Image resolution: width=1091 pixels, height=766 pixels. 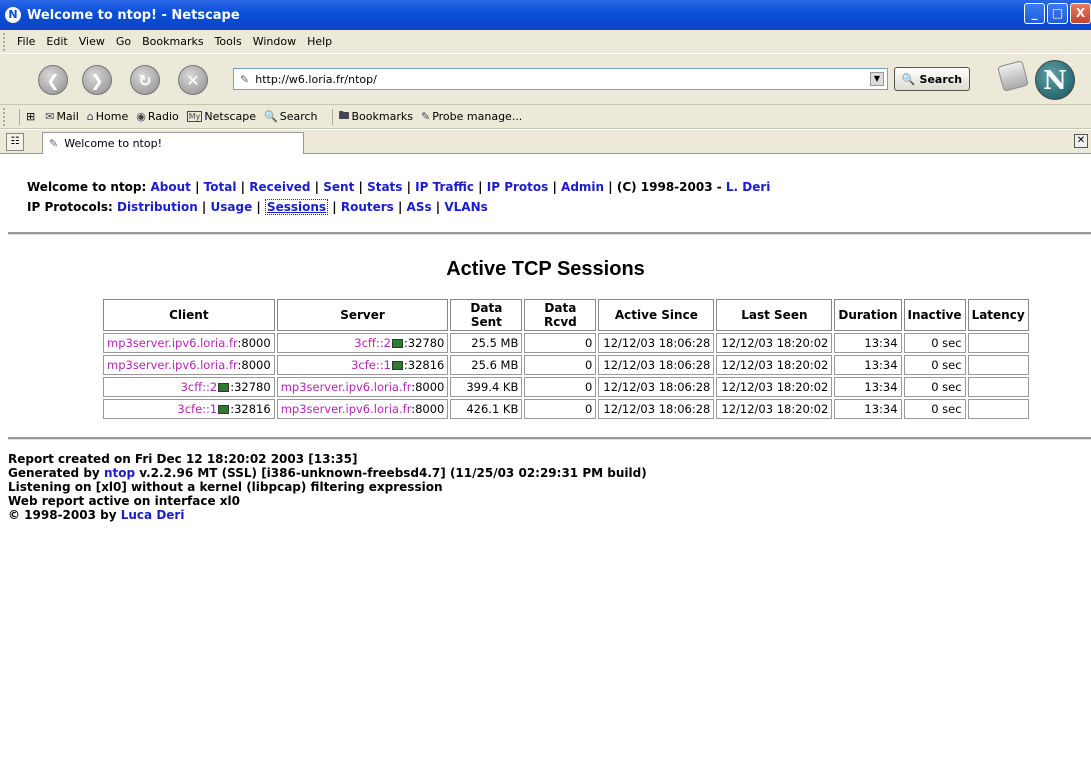 I want to click on menu-tools: Tools, so click(x=228, y=41).